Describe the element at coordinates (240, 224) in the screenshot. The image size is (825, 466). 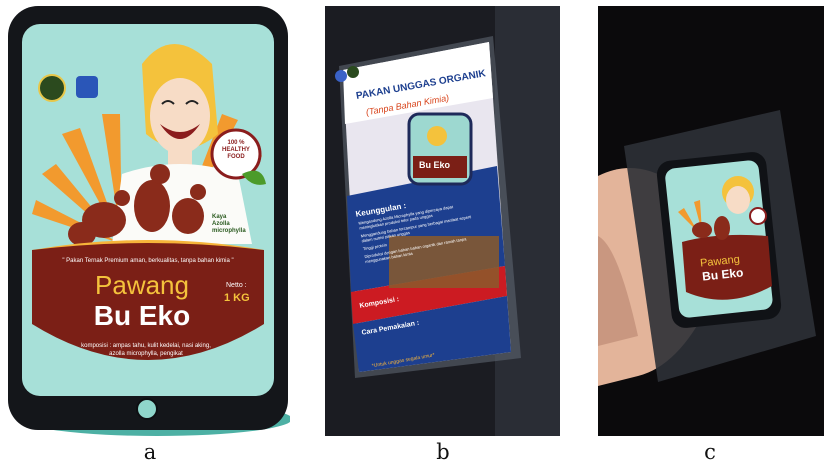
I see `feature-callout: Kaya Azolla microphylla` at that location.